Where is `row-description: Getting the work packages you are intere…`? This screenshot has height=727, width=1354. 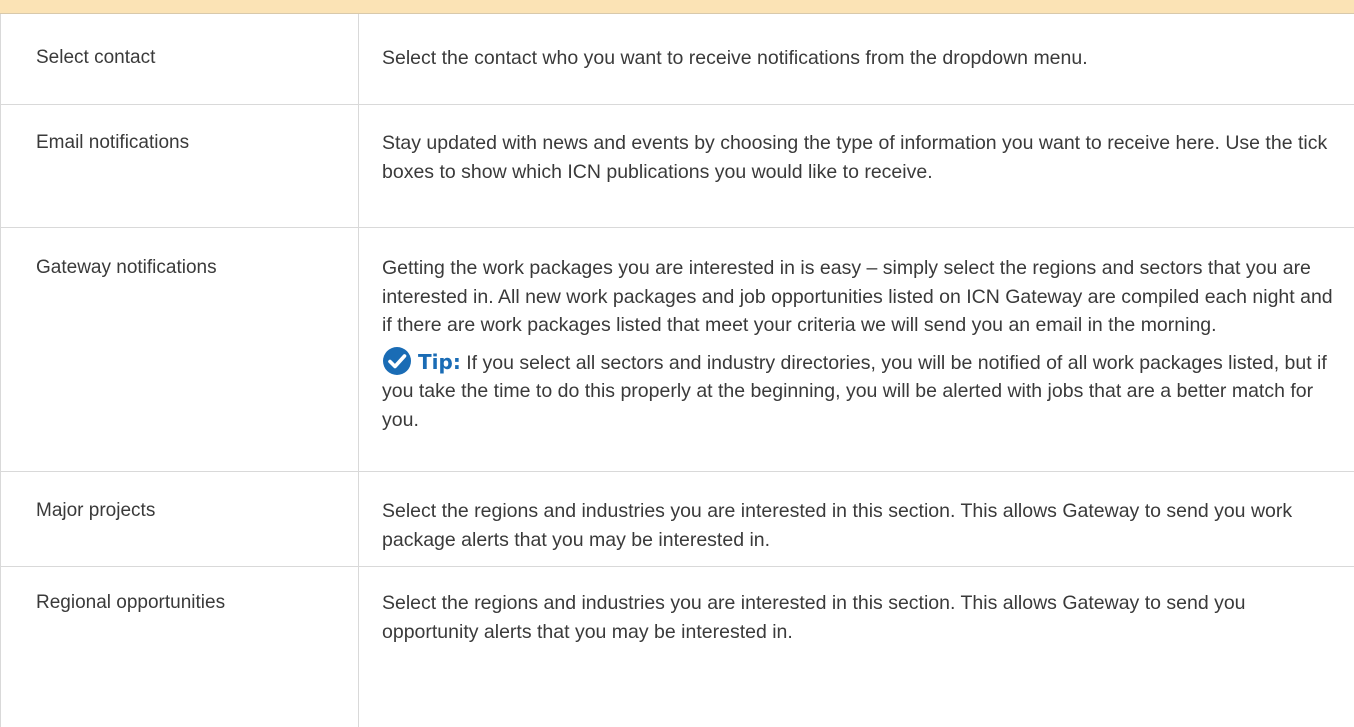 row-description: Getting the work packages you are intere… is located at coordinates (857, 296).